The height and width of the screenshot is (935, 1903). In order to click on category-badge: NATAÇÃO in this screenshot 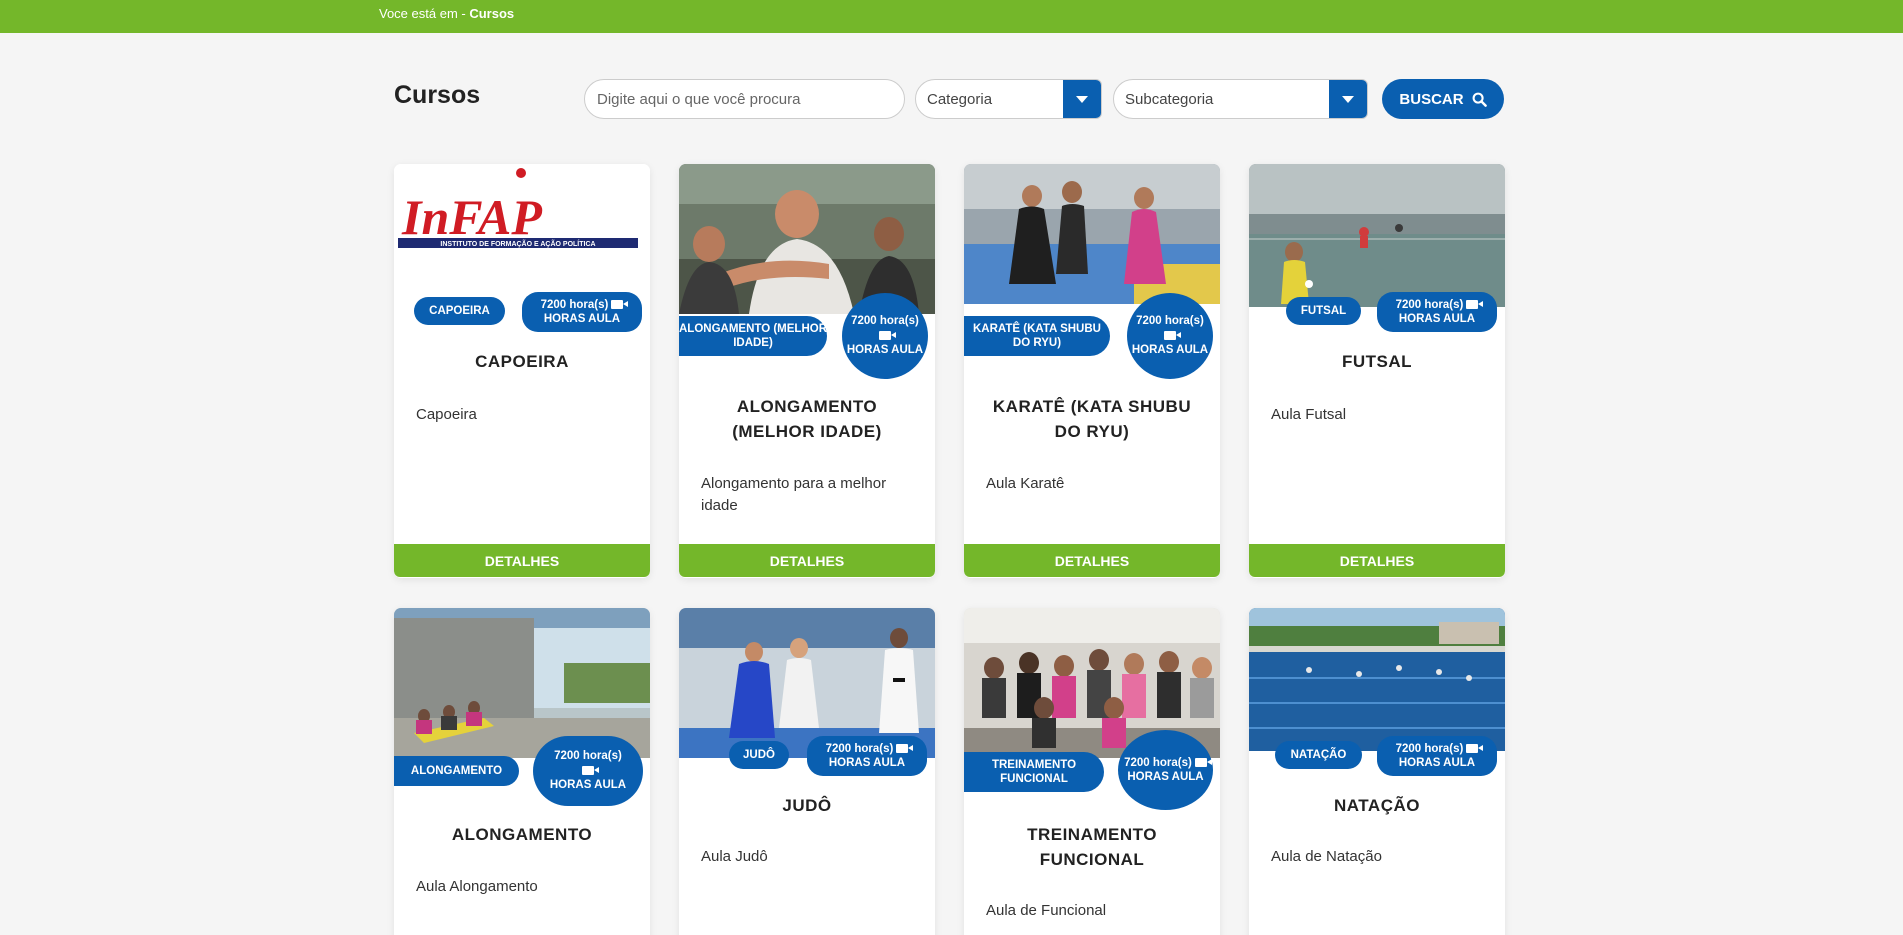, I will do `click(1318, 755)`.